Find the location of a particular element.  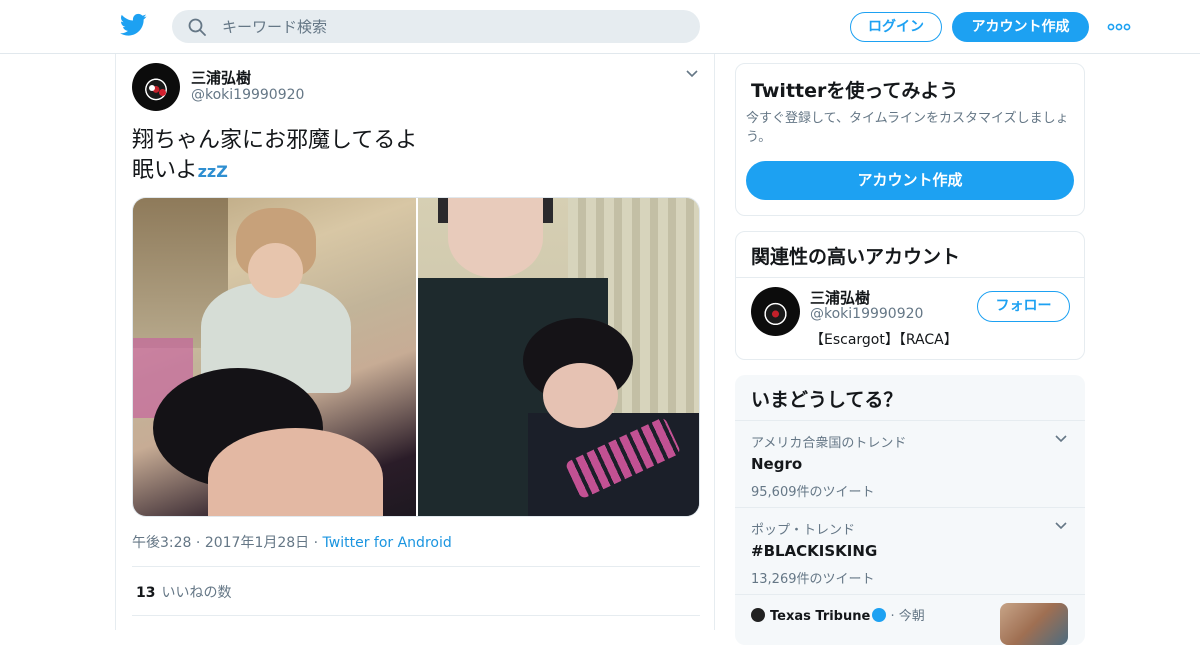

trend-context: アメリカ合衆国のトレンド is located at coordinates (829, 443).